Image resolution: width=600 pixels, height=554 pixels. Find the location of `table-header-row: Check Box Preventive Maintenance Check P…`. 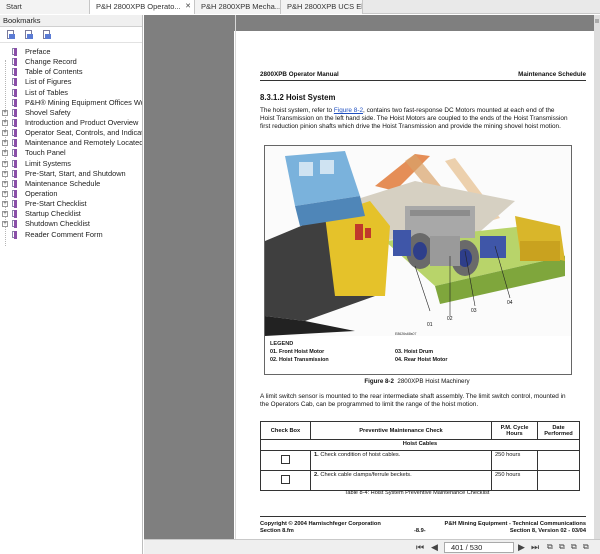

table-header-row: Check Box Preventive Maintenance Check P… is located at coordinates (420, 430).